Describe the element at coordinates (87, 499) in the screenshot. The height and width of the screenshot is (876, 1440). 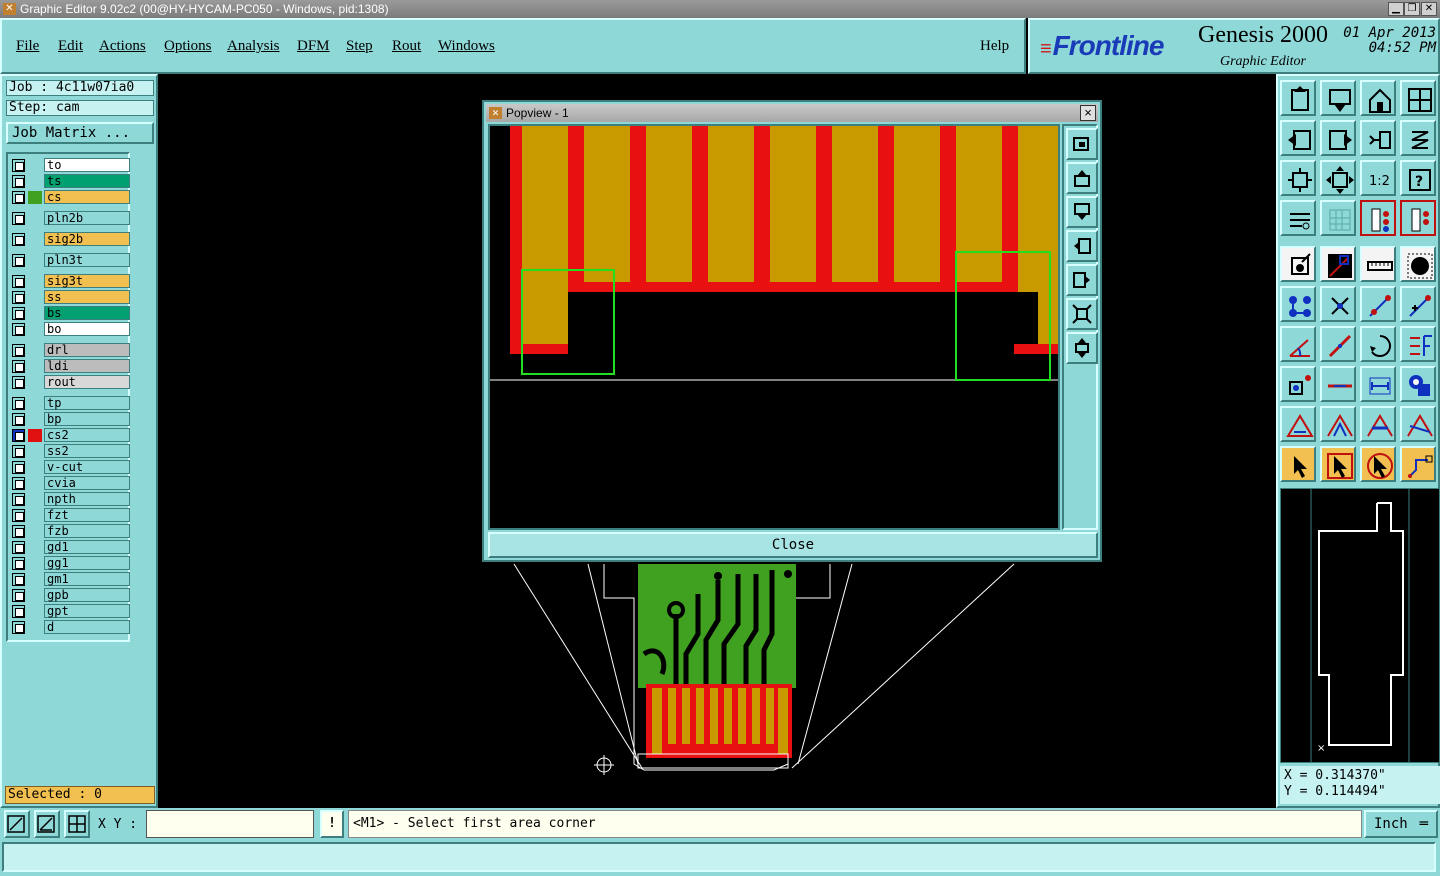
I see `layer-name: npth` at that location.